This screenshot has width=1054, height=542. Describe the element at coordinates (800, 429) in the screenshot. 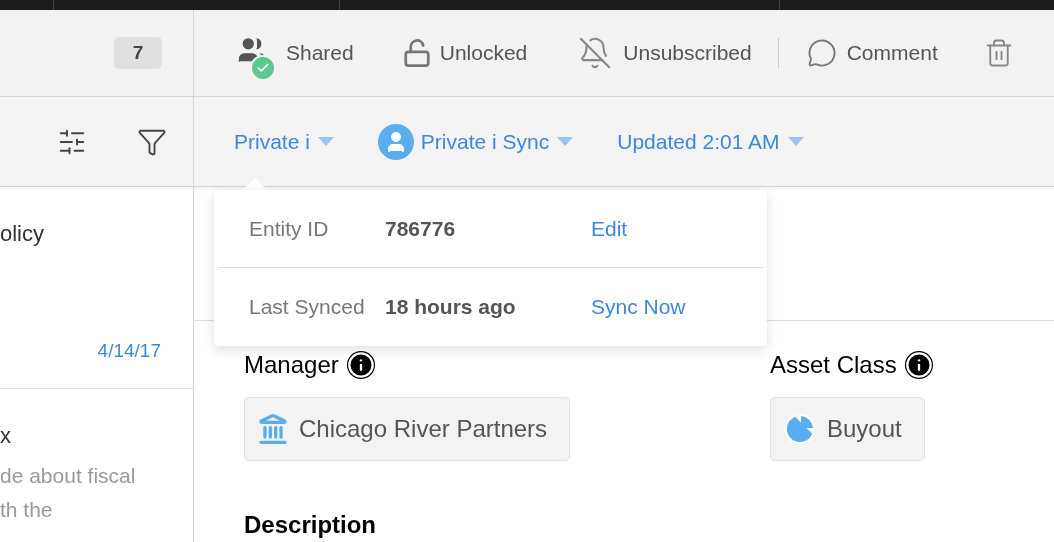

I see `pie-chart-icon` at that location.